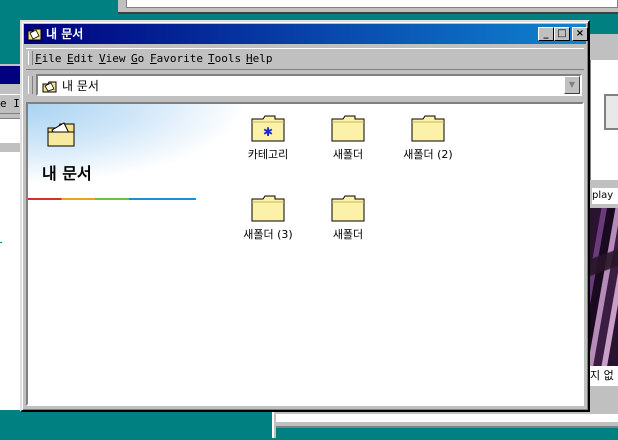  What do you see at coordinates (67, 173) in the screenshot?
I see `sidebar-title: 내 문서` at bounding box center [67, 173].